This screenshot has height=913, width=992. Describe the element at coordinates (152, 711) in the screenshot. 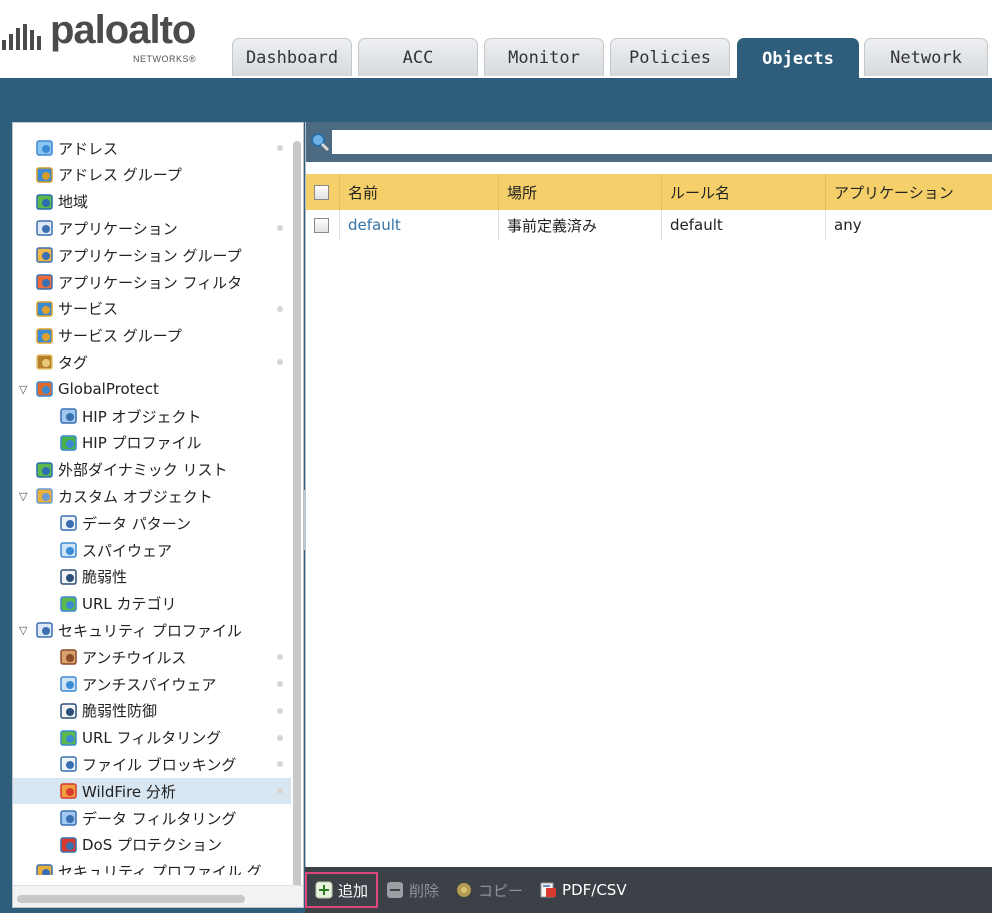

I see `tree-item: 脆弱性防御` at that location.